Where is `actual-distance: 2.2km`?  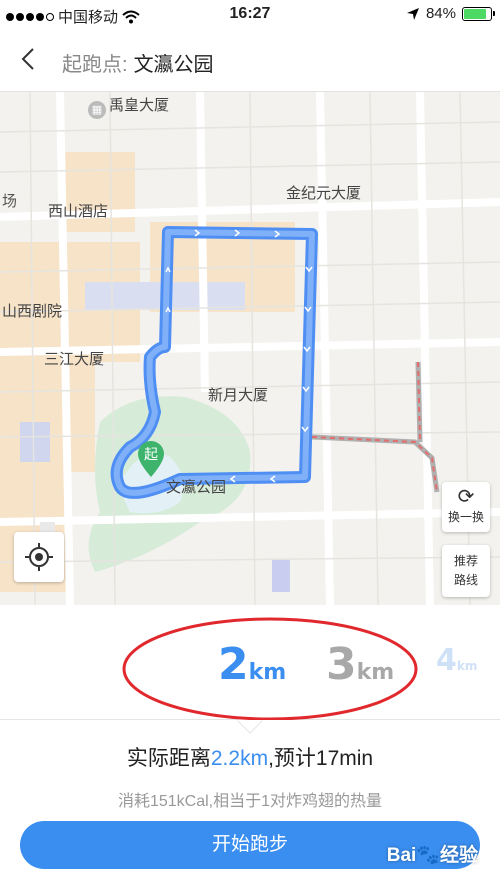
actual-distance: 2.2km is located at coordinates (239, 758).